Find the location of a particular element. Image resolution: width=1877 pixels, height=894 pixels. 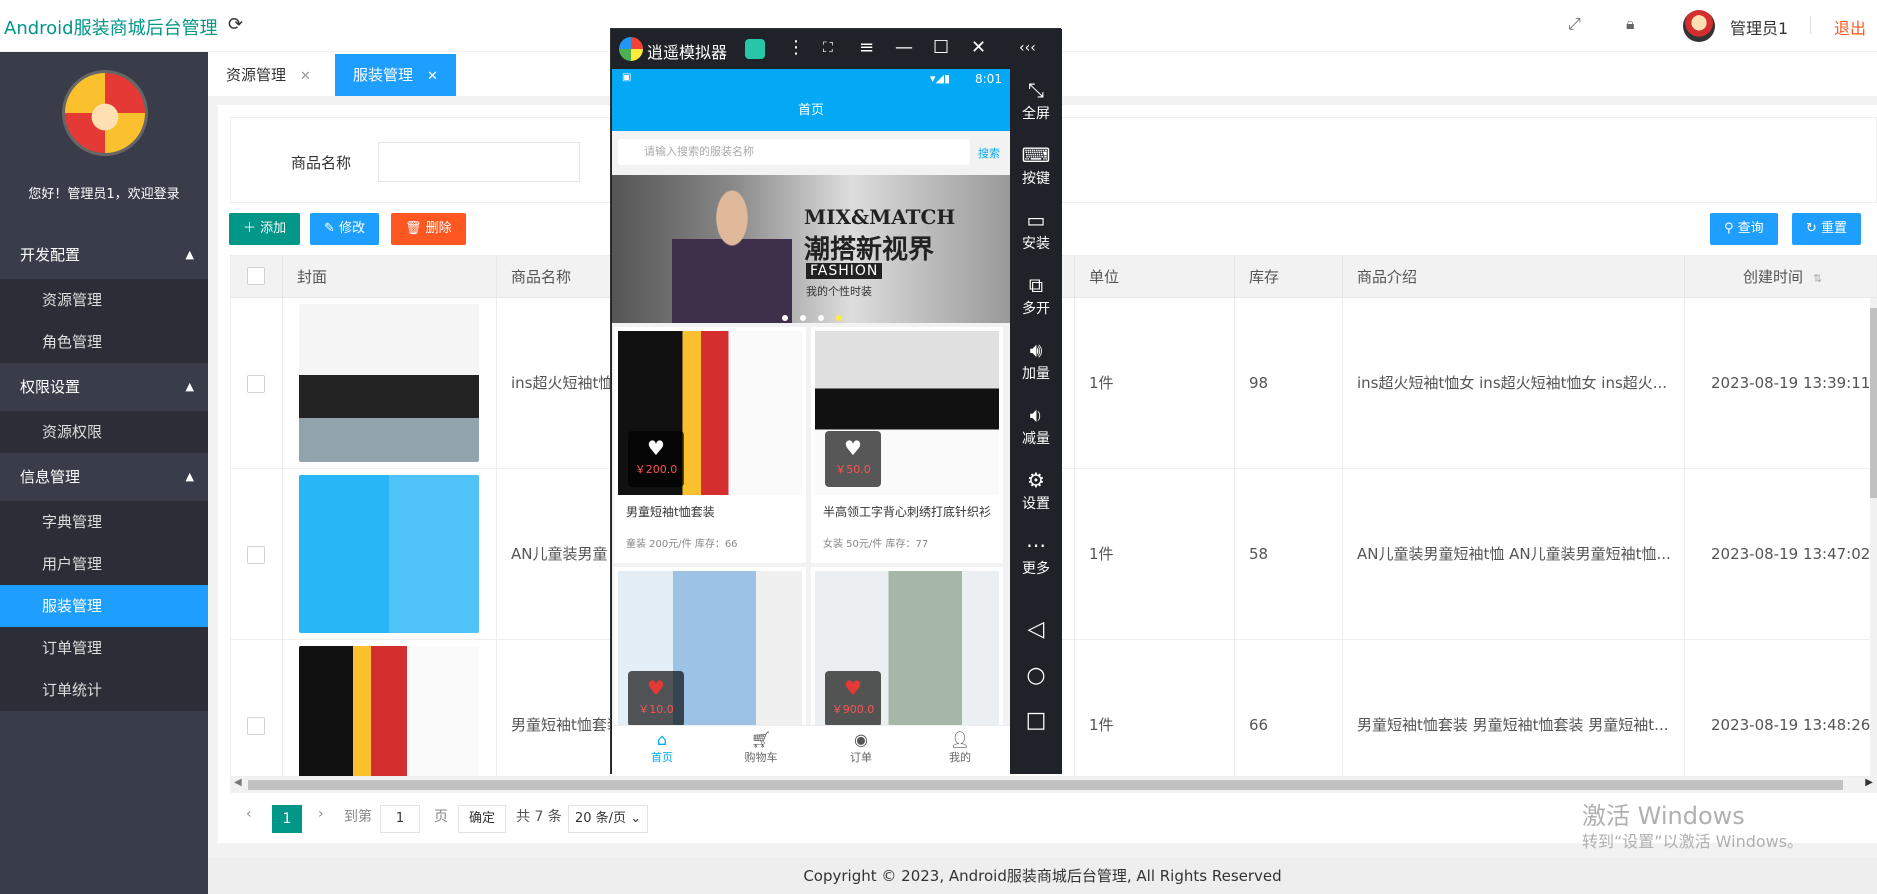

activation-watermark-subtitle: 转到“设置”以激活 Windows。 is located at coordinates (1693, 841).